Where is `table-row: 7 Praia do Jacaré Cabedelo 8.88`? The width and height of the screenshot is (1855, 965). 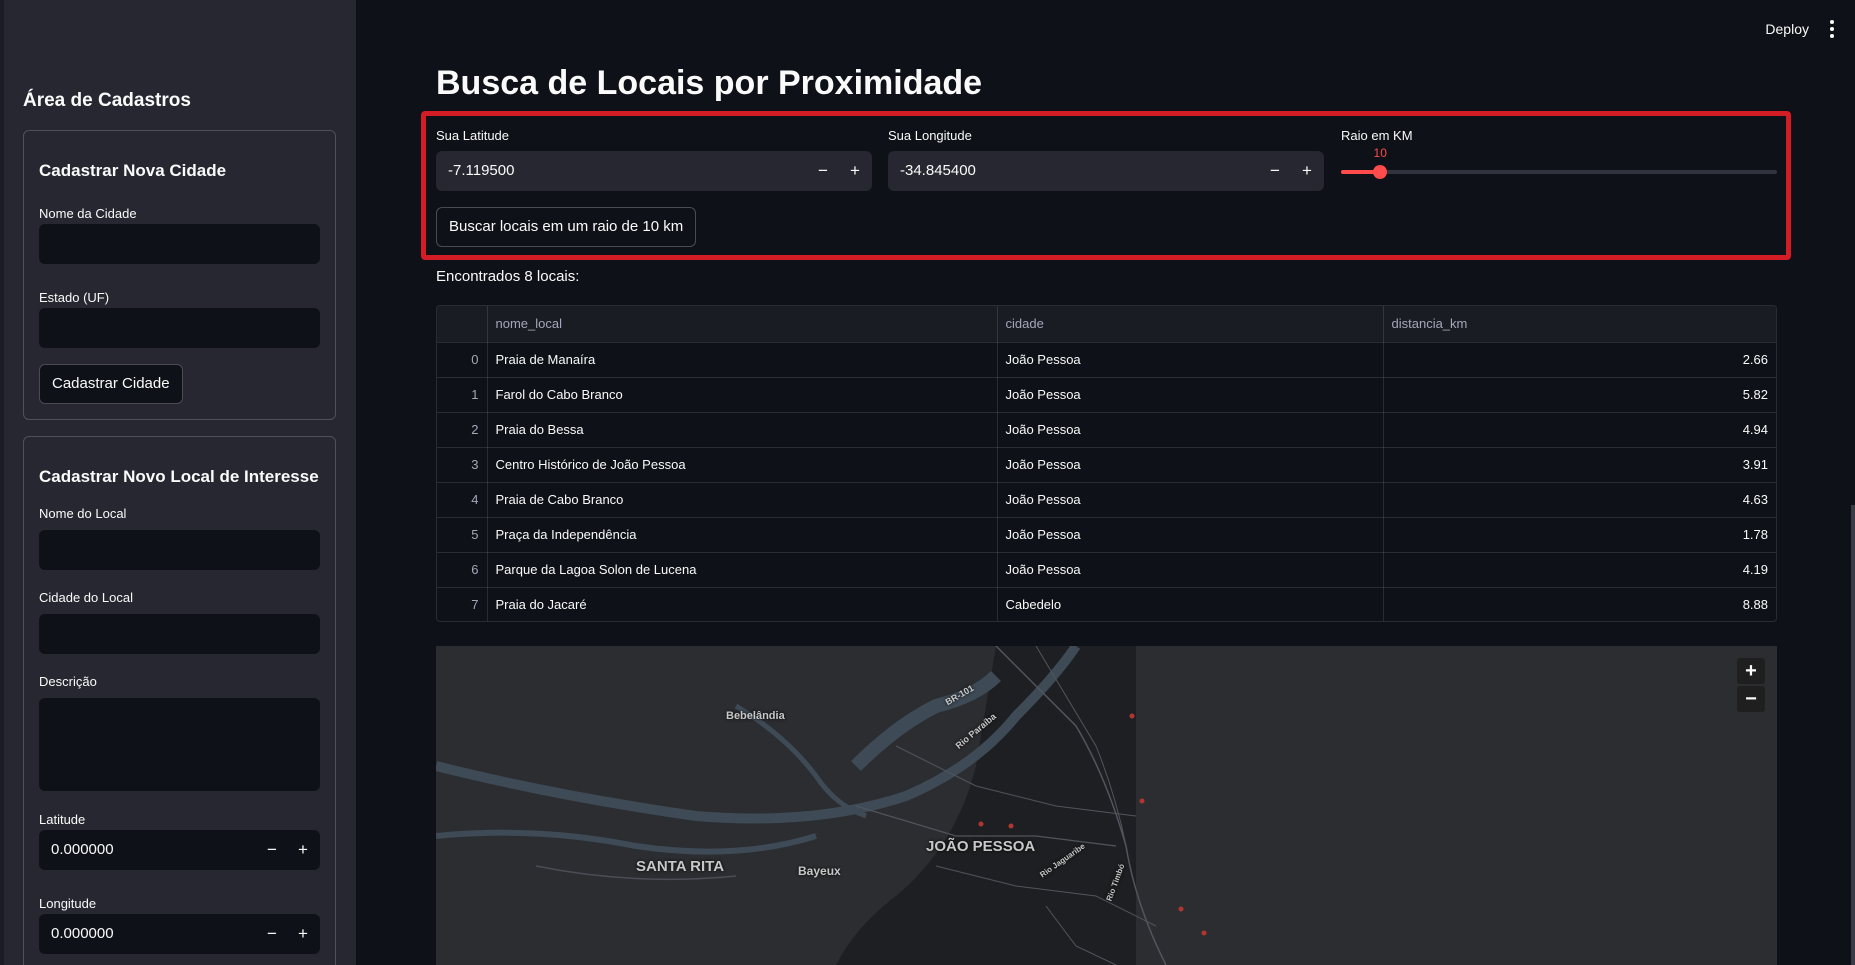 table-row: 7 Praia do Jacaré Cabedelo 8.88 is located at coordinates (1106, 604).